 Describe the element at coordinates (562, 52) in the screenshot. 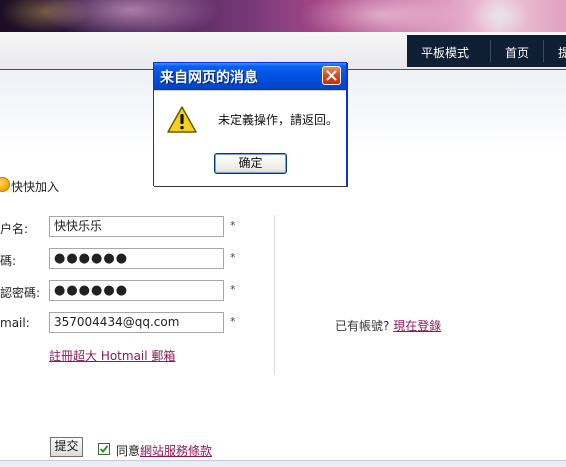

I see `nav-item-partial: 提` at that location.